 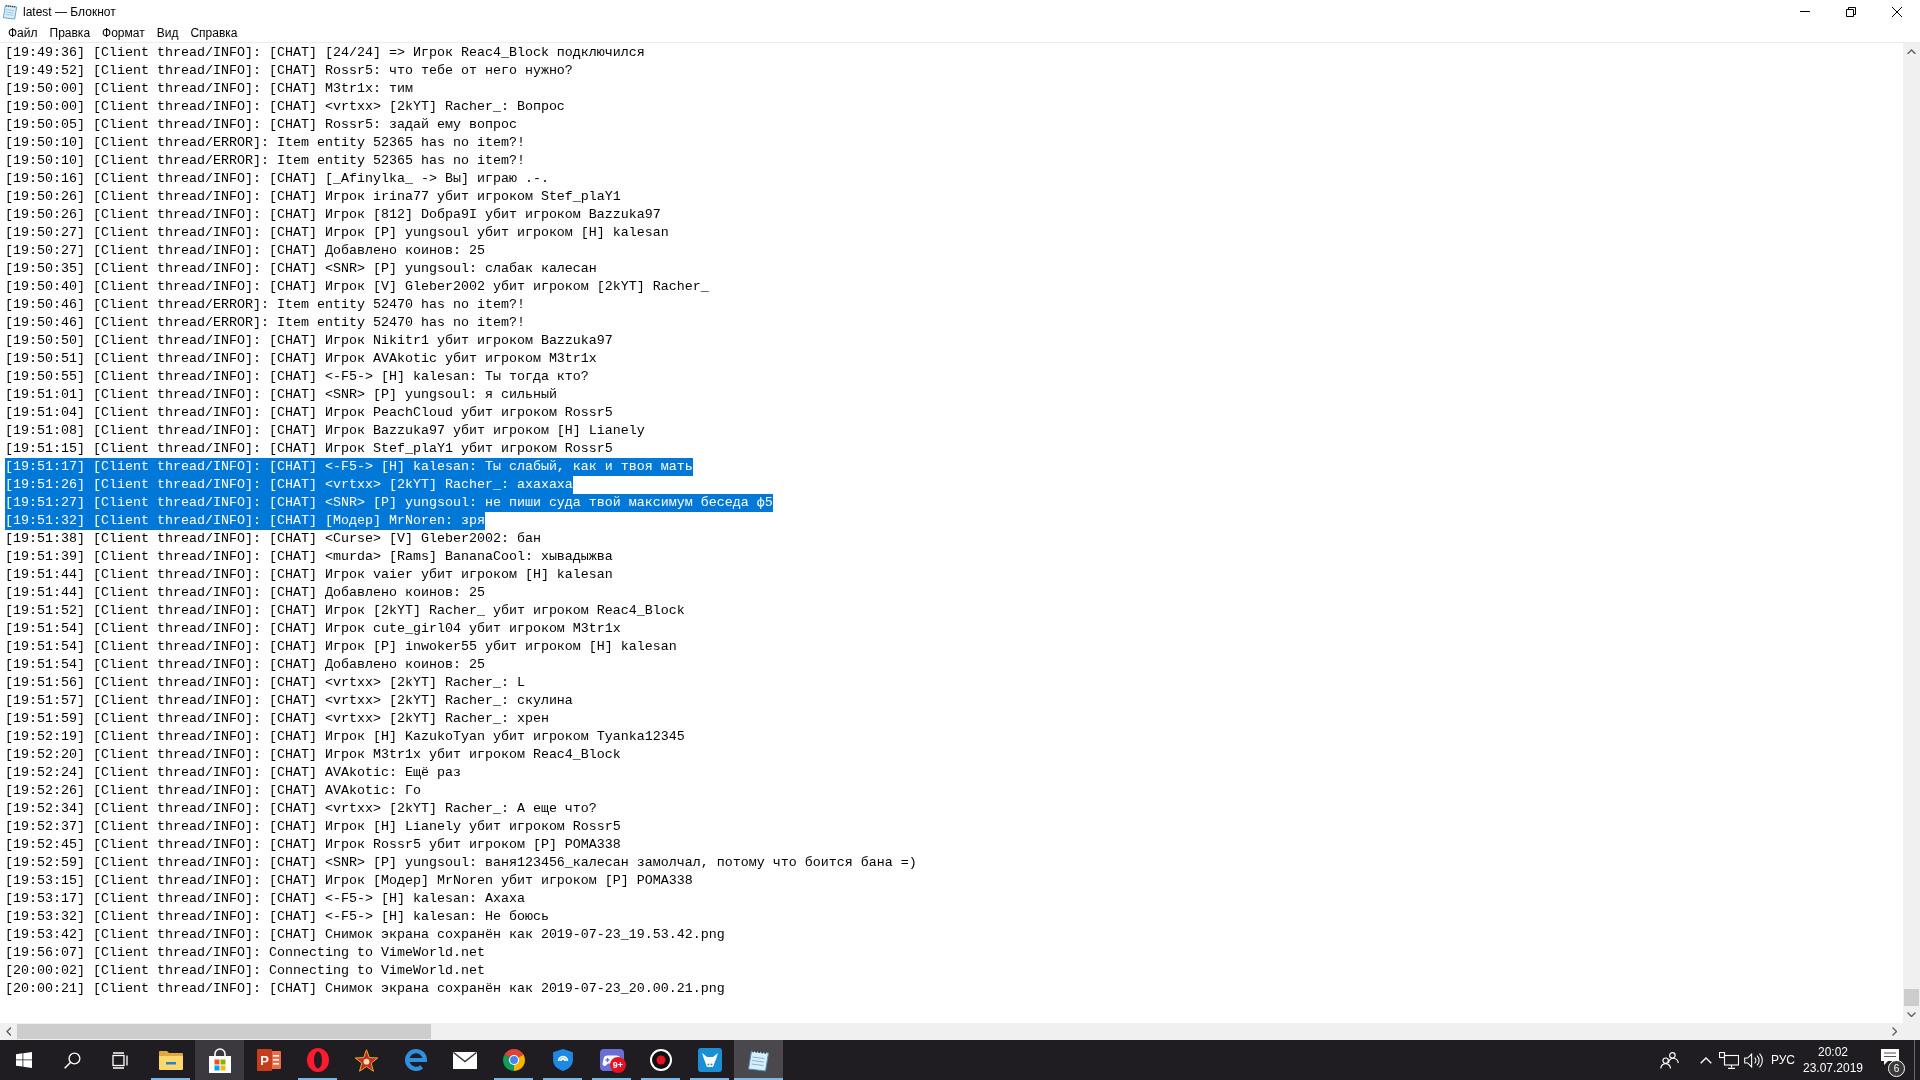 What do you see at coordinates (313, 827) in the screenshot?
I see `log-line: [19:52:37] [Client thread/INFO]: [CHAT] Игрок [H] Lianely убит игроком Rossr5` at bounding box center [313, 827].